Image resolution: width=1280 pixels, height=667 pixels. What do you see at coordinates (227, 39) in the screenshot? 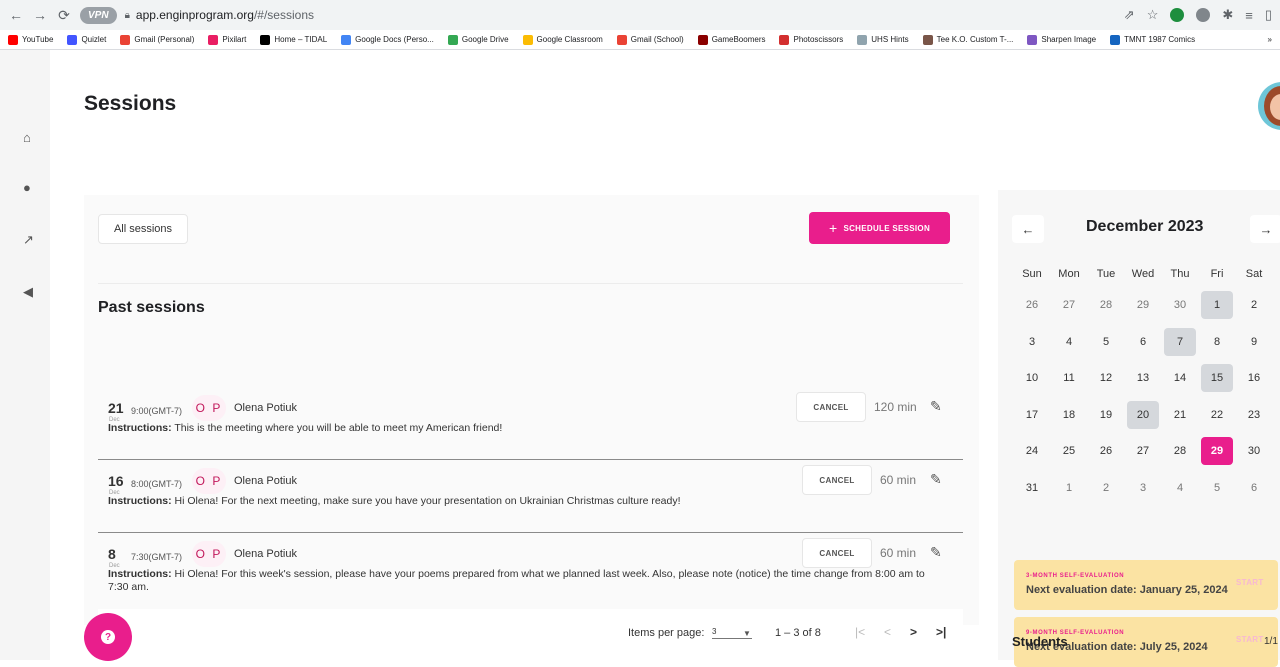
I see `bookmark-item: Pixilart` at bounding box center [227, 39].